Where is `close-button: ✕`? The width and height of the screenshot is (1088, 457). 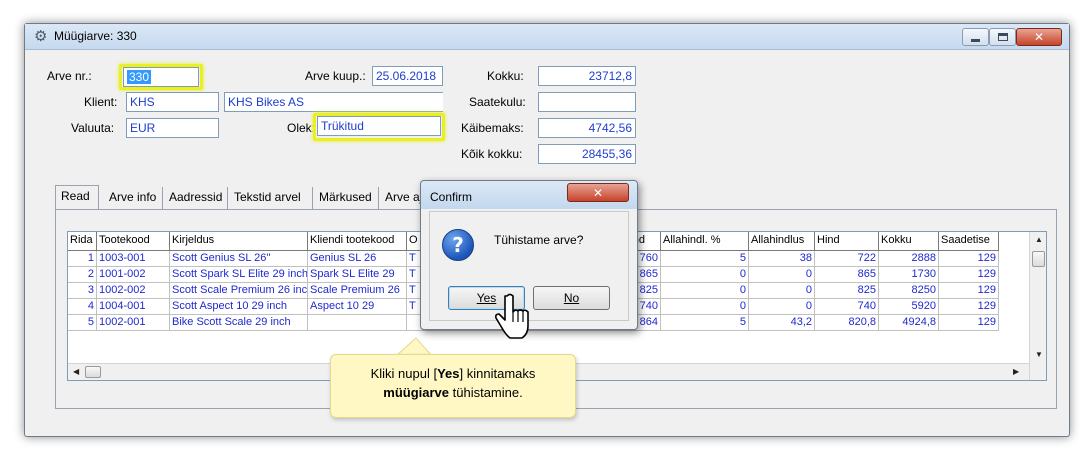
close-button: ✕ is located at coordinates (1039, 37).